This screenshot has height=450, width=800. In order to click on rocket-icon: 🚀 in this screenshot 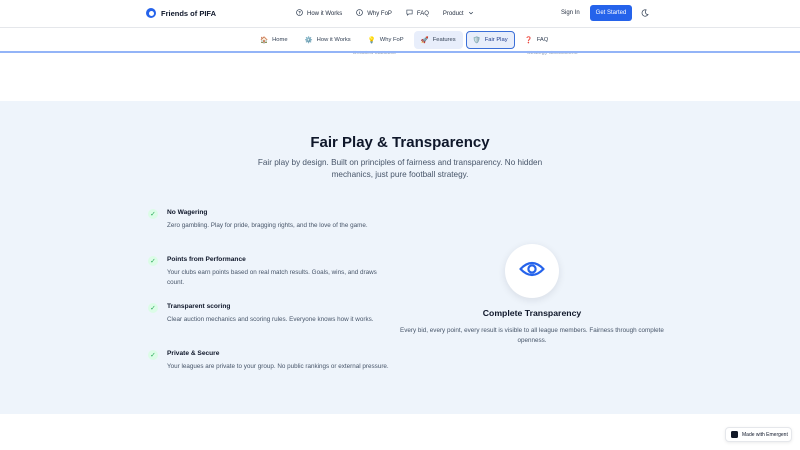, I will do `click(424, 40)`.